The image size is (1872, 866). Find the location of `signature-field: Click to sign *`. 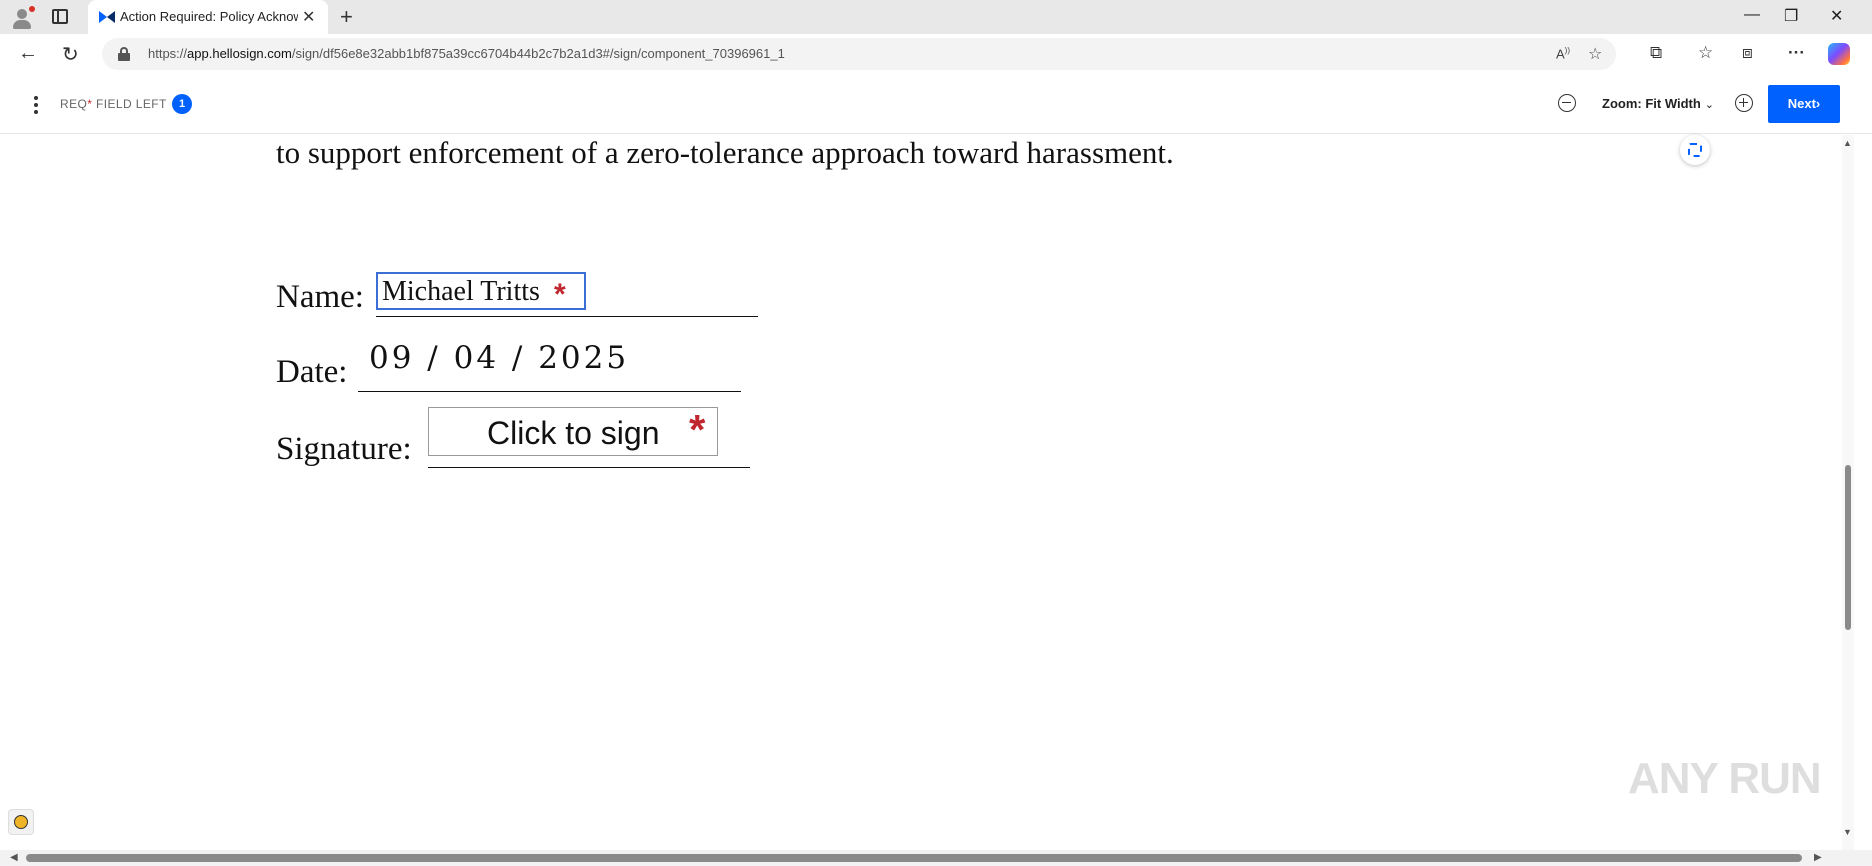

signature-field: Click to sign * is located at coordinates (573, 431).